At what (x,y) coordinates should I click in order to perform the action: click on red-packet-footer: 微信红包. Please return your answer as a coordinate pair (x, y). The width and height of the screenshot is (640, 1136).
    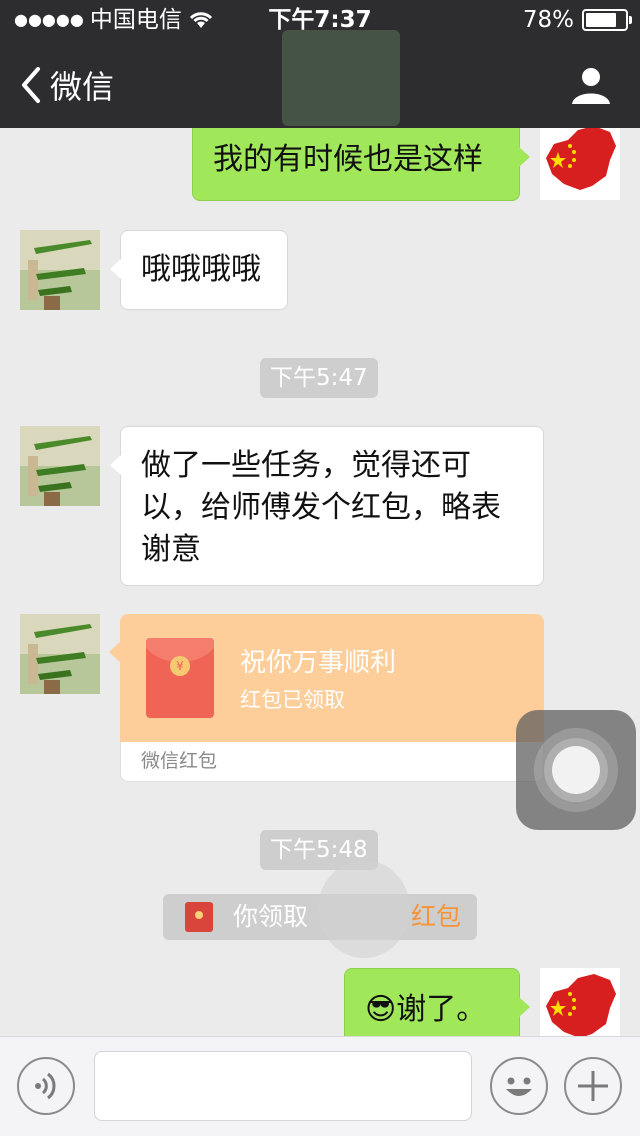
    Looking at the image, I should click on (332, 762).